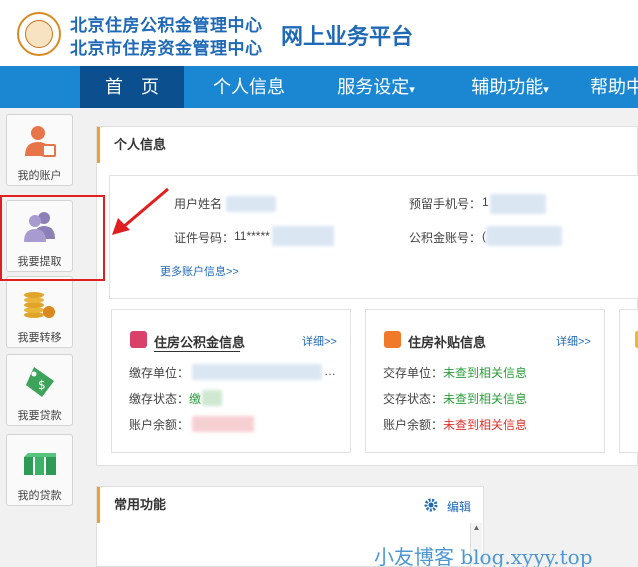  I want to click on name-label: 用户姓名, so click(198, 204).